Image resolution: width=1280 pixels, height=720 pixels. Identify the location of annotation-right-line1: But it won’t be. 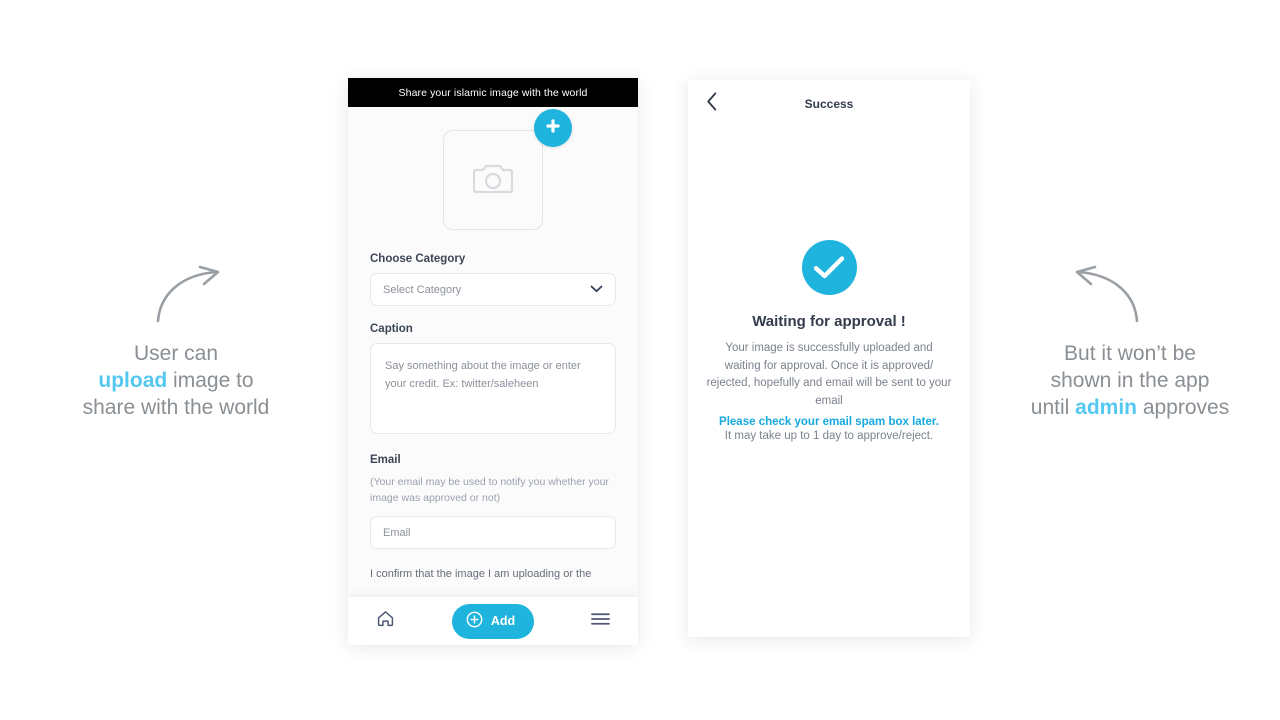
(1130, 353).